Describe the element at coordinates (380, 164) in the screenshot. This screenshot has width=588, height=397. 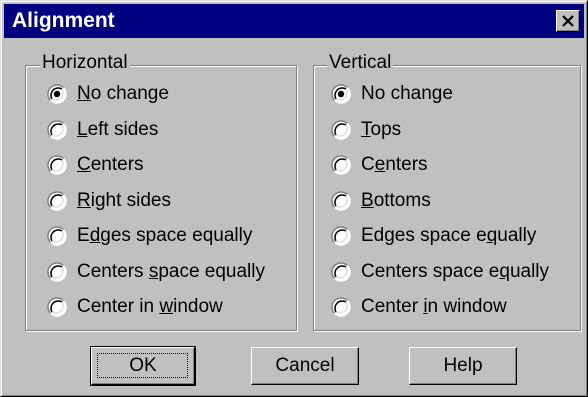
I see `label-mnemonic: e` at that location.